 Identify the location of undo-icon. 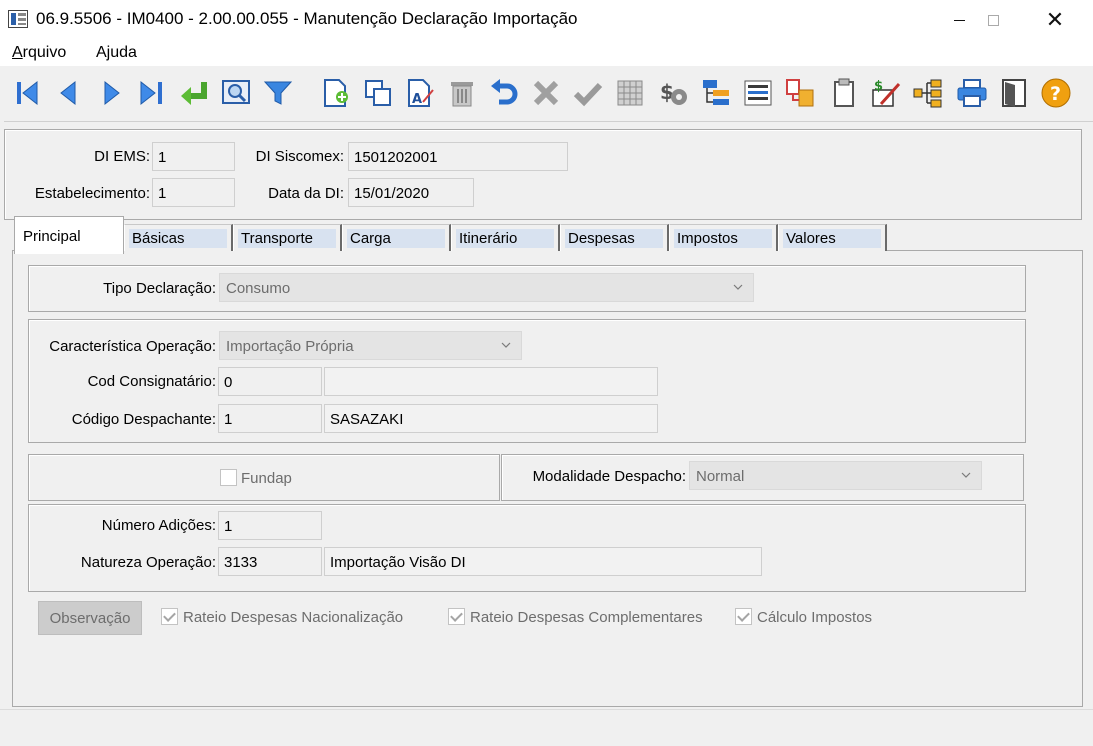
(504, 92).